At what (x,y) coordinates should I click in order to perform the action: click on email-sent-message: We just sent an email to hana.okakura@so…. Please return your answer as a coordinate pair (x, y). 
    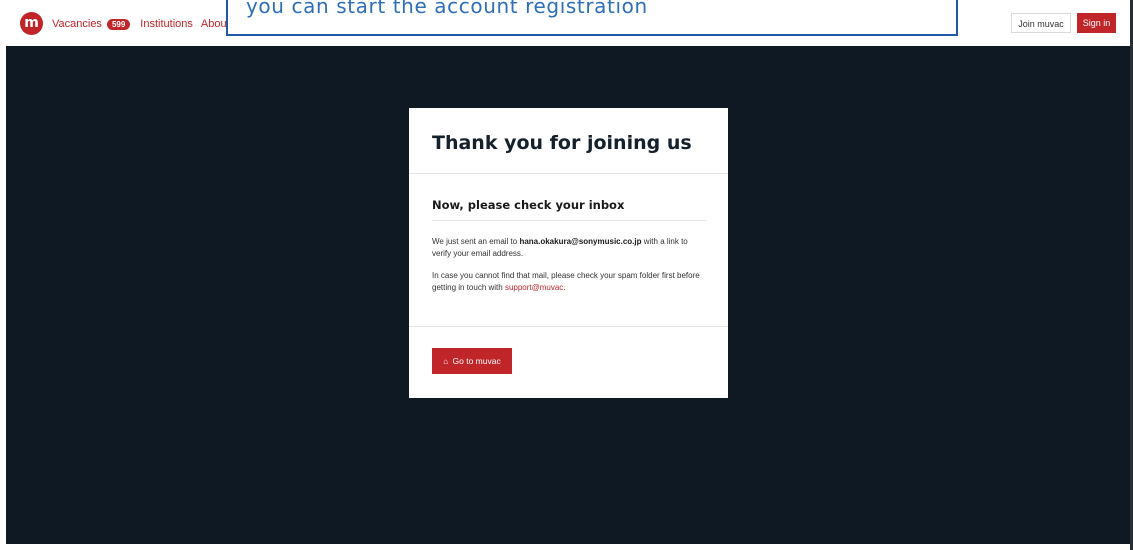
    Looking at the image, I should click on (568, 248).